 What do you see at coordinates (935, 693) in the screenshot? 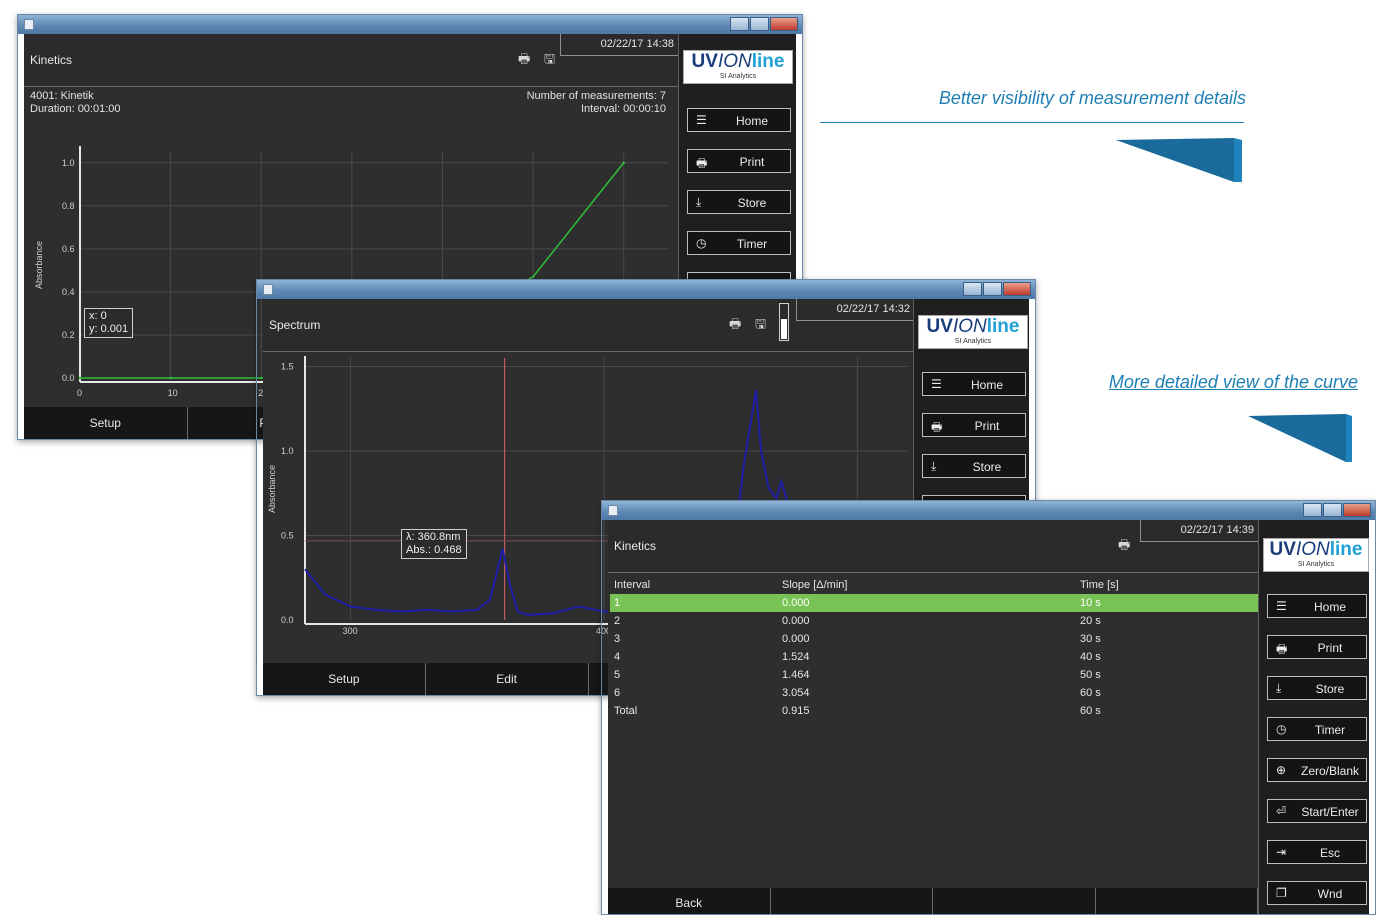
I see `table-row: 6 3.054 60 s` at bounding box center [935, 693].